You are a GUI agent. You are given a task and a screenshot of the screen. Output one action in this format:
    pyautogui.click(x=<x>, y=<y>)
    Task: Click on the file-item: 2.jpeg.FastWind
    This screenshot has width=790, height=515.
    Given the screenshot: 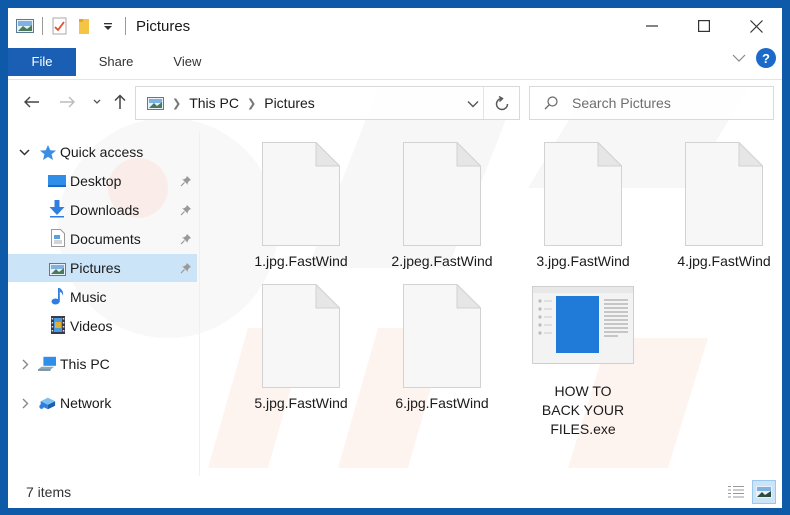 What is the action you would take?
    pyautogui.click(x=442, y=206)
    